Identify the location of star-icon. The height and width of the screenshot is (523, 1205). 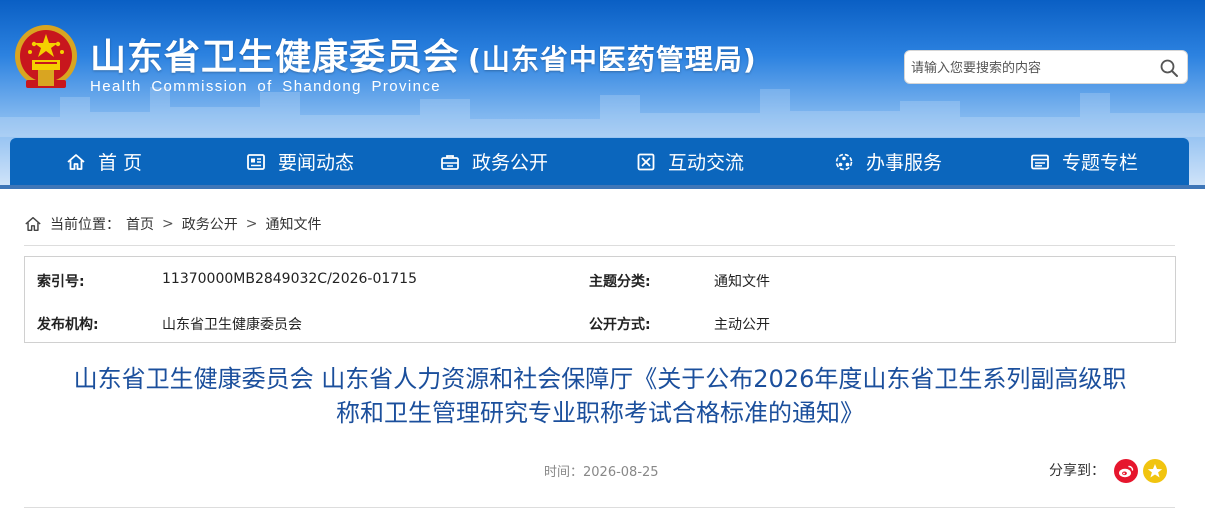
(1155, 471).